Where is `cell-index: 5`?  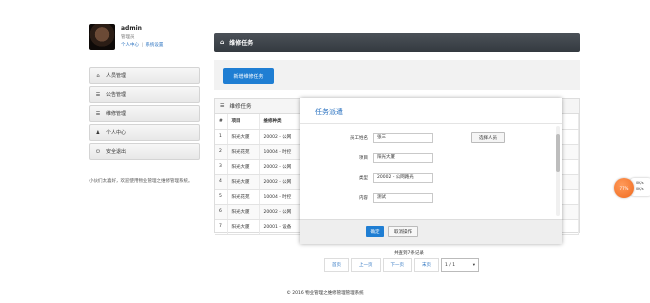 cell-index: 5 is located at coordinates (221, 197).